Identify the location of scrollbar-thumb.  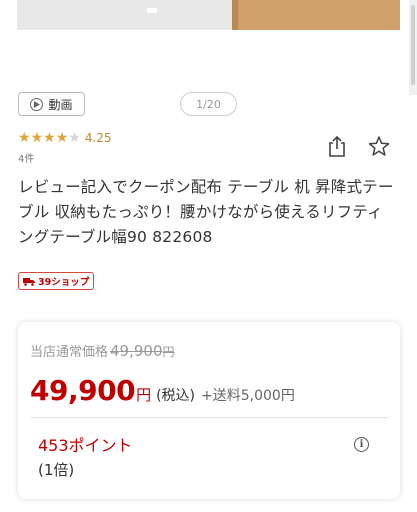
(413, 45).